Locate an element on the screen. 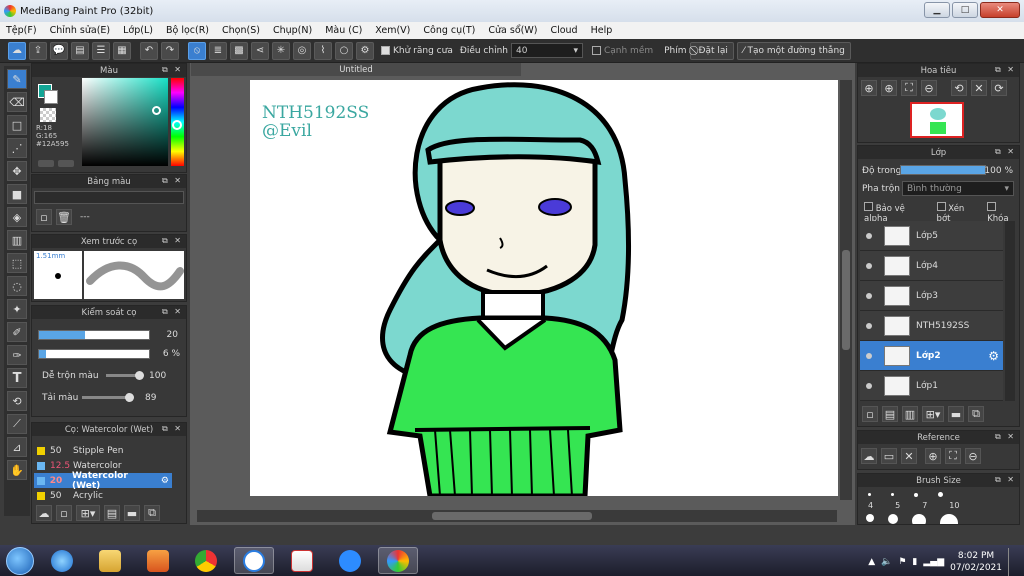 The image size is (1024, 576). flip-icon: ✕ is located at coordinates (979, 88).